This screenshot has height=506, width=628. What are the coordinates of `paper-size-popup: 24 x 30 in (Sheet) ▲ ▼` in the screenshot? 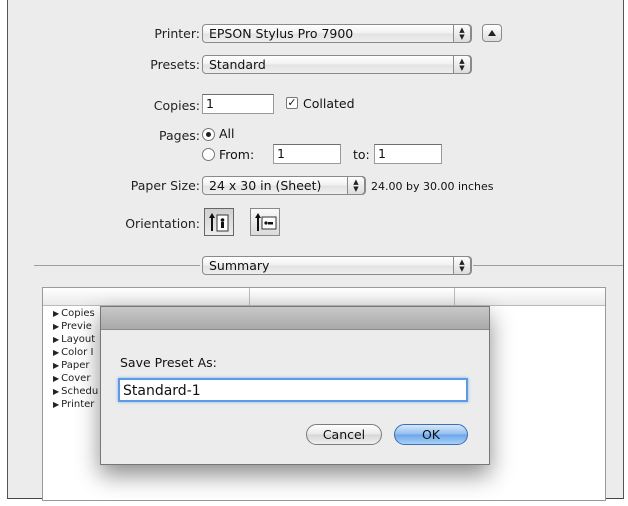 It's located at (284, 185).